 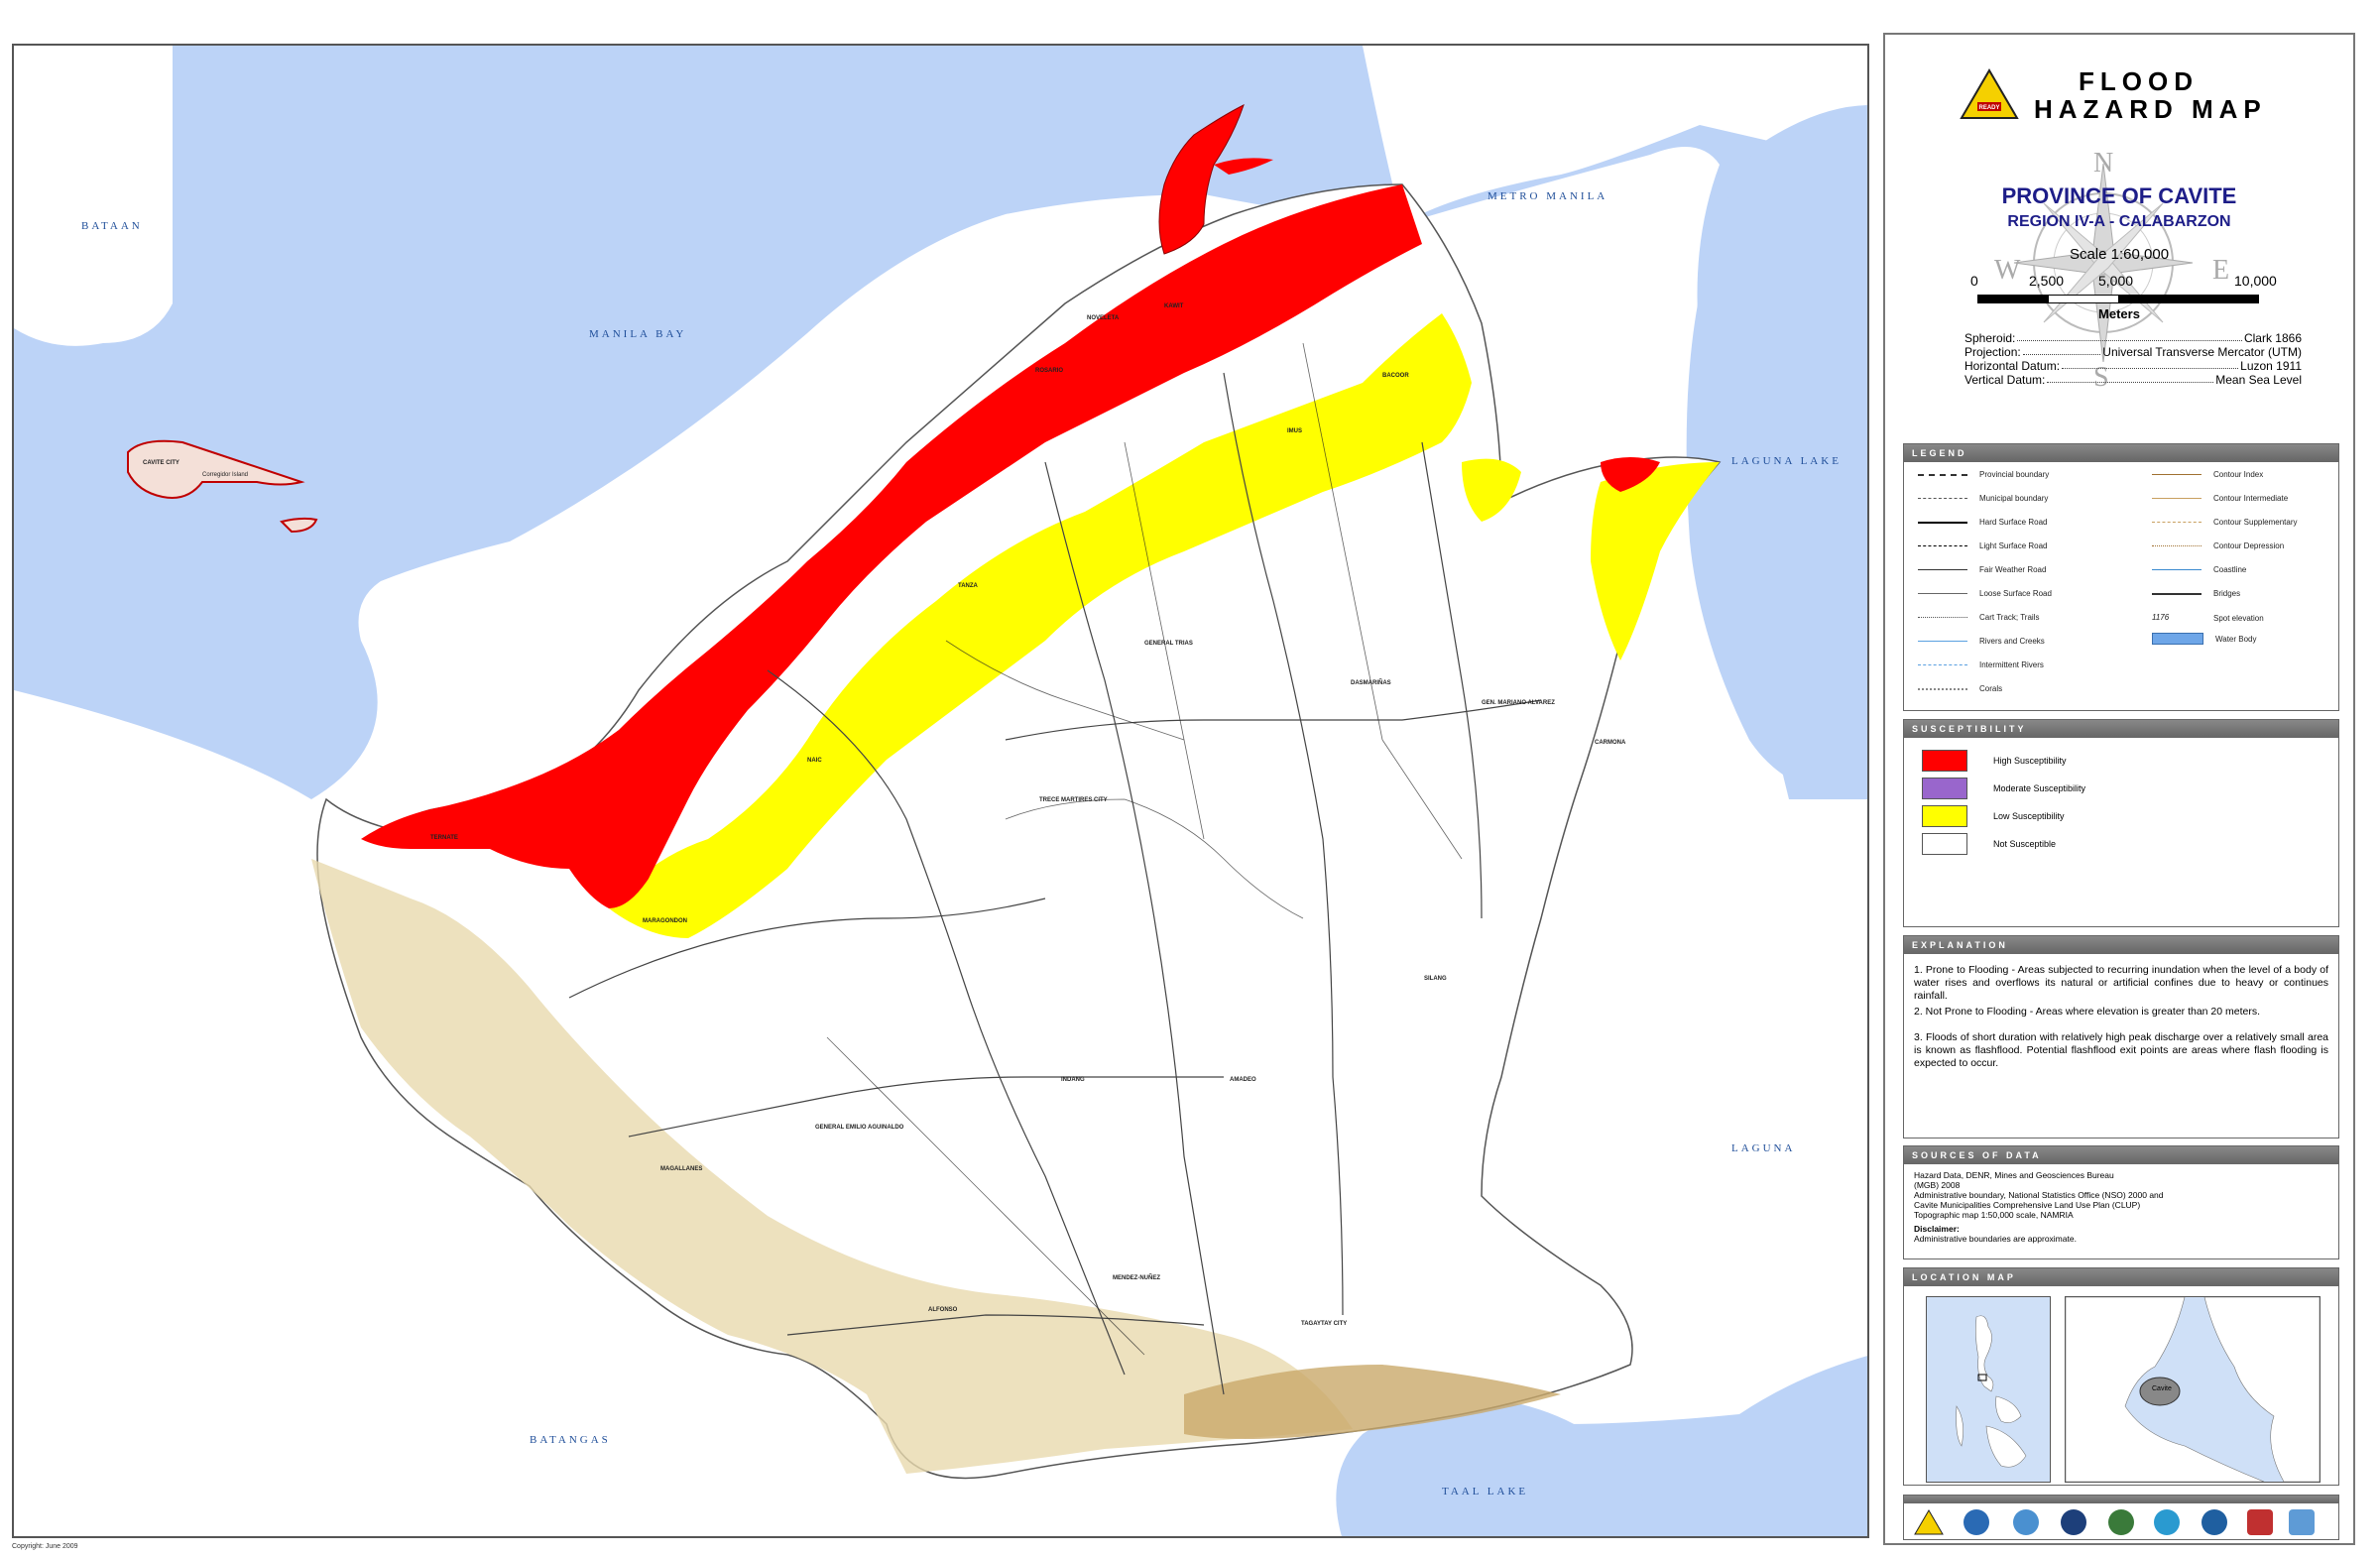 What do you see at coordinates (2119, 195) in the screenshot?
I see `province-name: PROVINCE OF CAVITE` at bounding box center [2119, 195].